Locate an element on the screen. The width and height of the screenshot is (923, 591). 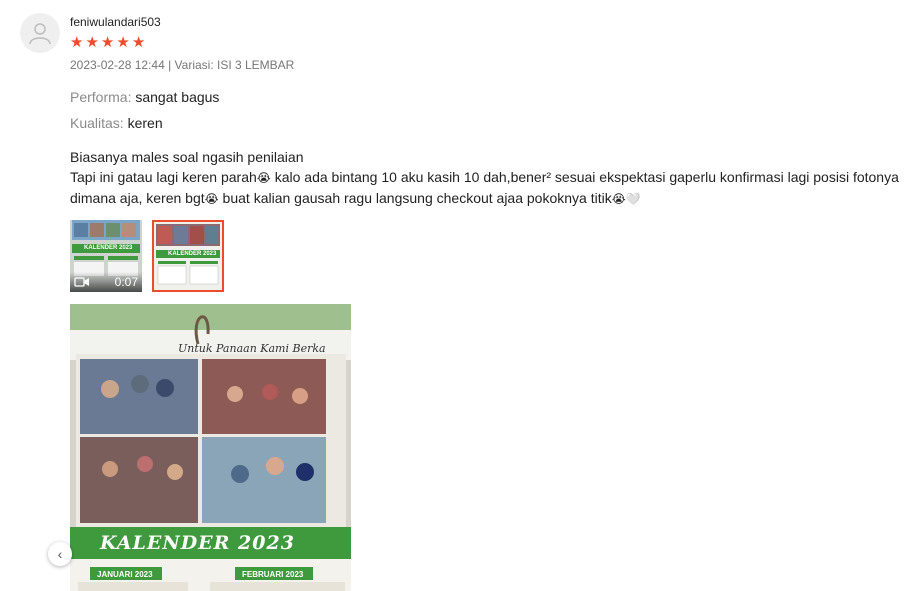
video-camera-icon is located at coordinates (81, 282).